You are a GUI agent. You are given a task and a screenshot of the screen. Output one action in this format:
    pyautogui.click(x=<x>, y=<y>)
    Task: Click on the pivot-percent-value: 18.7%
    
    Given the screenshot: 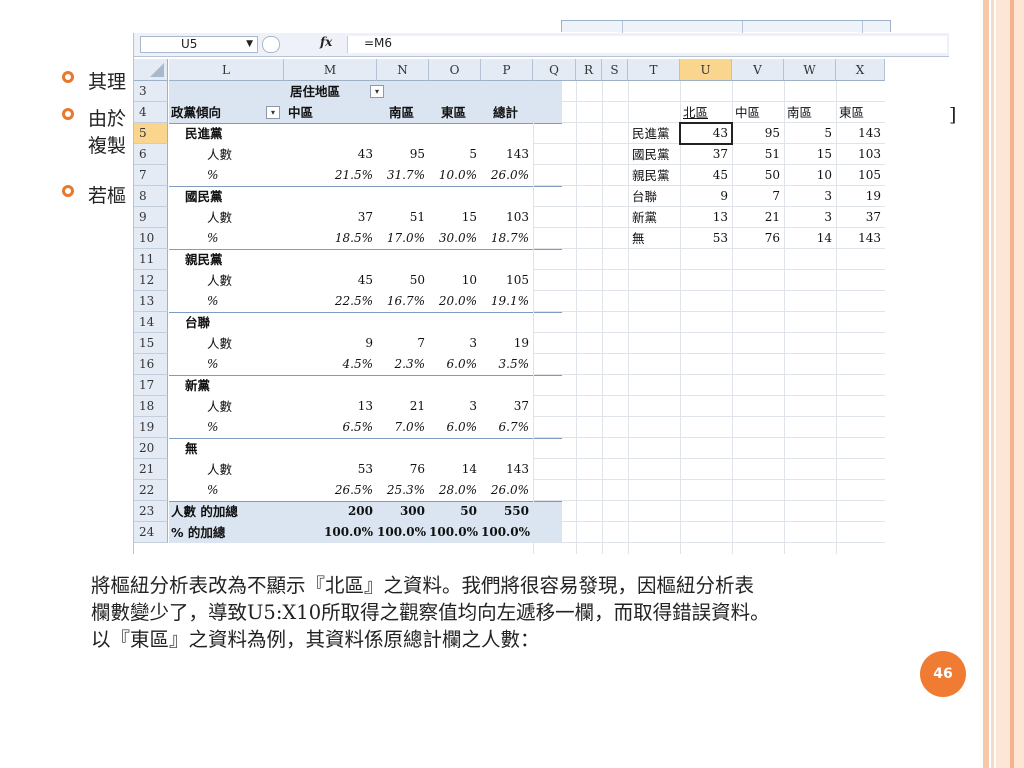 What is the action you would take?
    pyautogui.click(x=509, y=238)
    